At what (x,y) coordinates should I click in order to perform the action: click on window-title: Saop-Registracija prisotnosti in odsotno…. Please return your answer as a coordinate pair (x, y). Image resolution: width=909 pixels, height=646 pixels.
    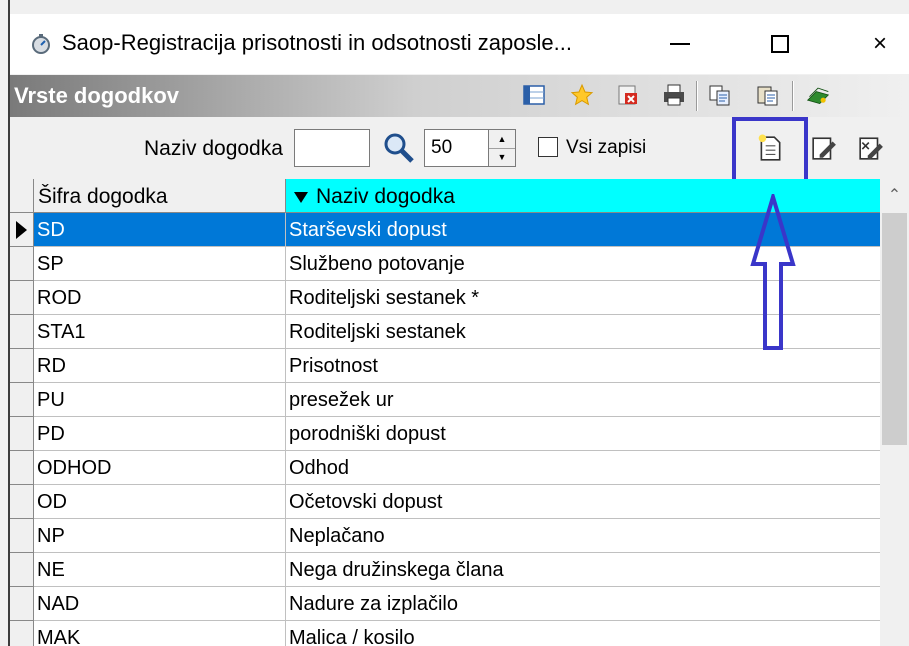
    Looking at the image, I should click on (317, 42).